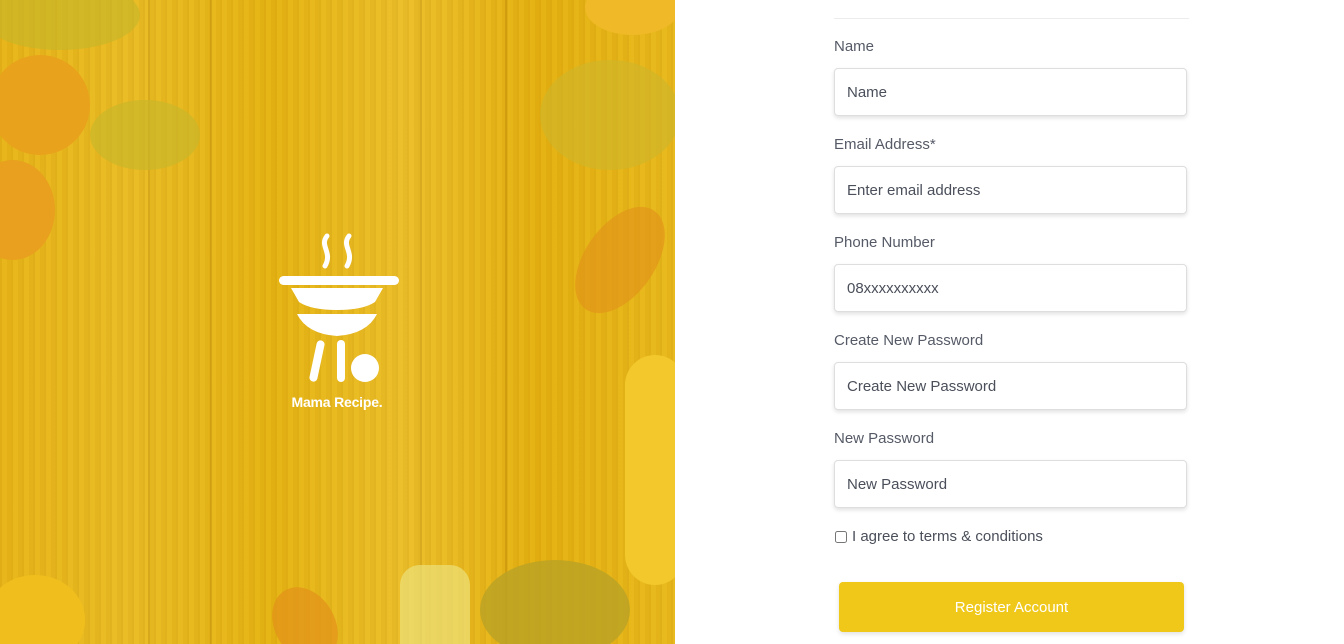 The width and height of the screenshot is (1344, 644). Describe the element at coordinates (841, 536) in the screenshot. I see `terms-checkbox` at that location.